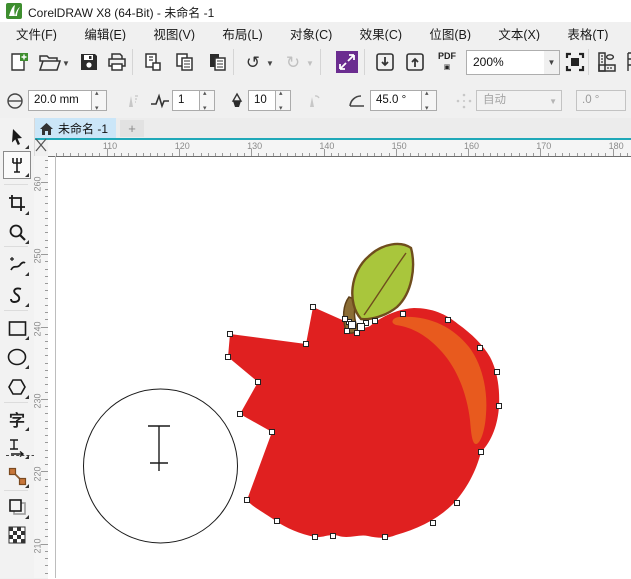 This screenshot has width=631, height=579. What do you see at coordinates (332, 129) in the screenshot?
I see `document-tab-bar: 未命名 -1 +` at bounding box center [332, 129].